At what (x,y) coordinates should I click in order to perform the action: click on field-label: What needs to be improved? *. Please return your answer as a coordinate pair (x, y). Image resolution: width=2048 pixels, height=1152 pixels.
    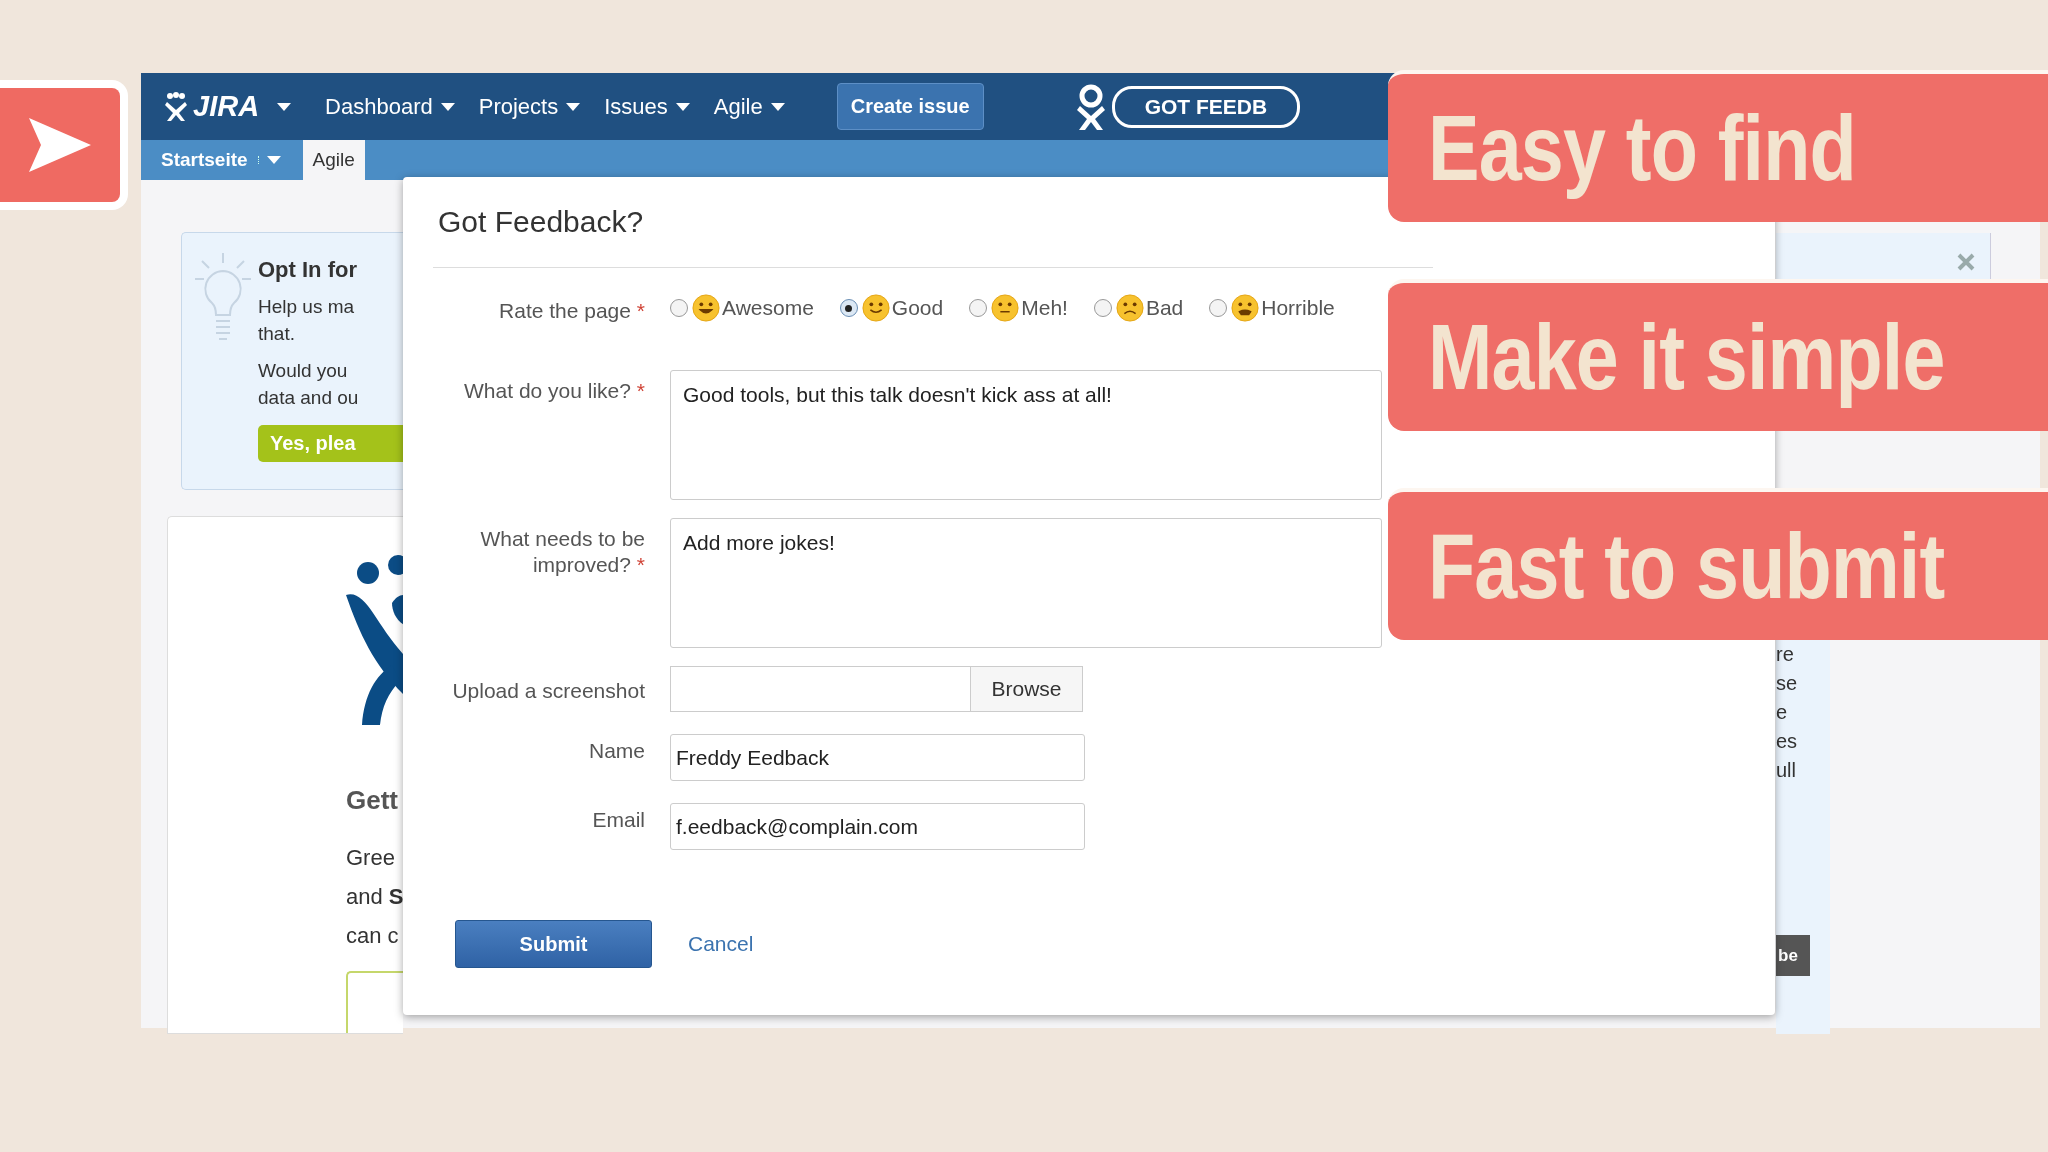
    Looking at the image, I should click on (562, 552).